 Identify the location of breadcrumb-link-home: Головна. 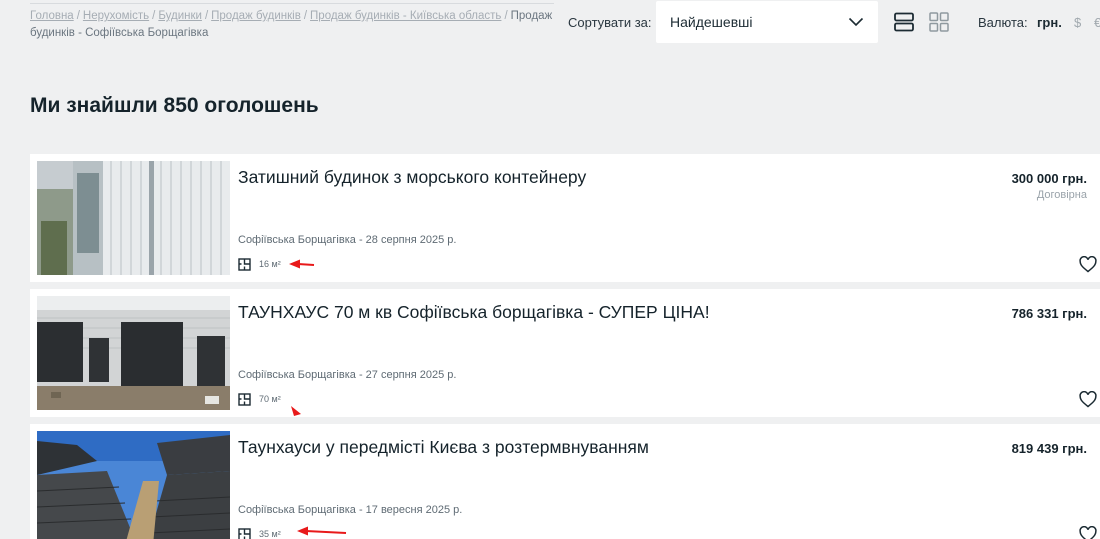
(52, 16).